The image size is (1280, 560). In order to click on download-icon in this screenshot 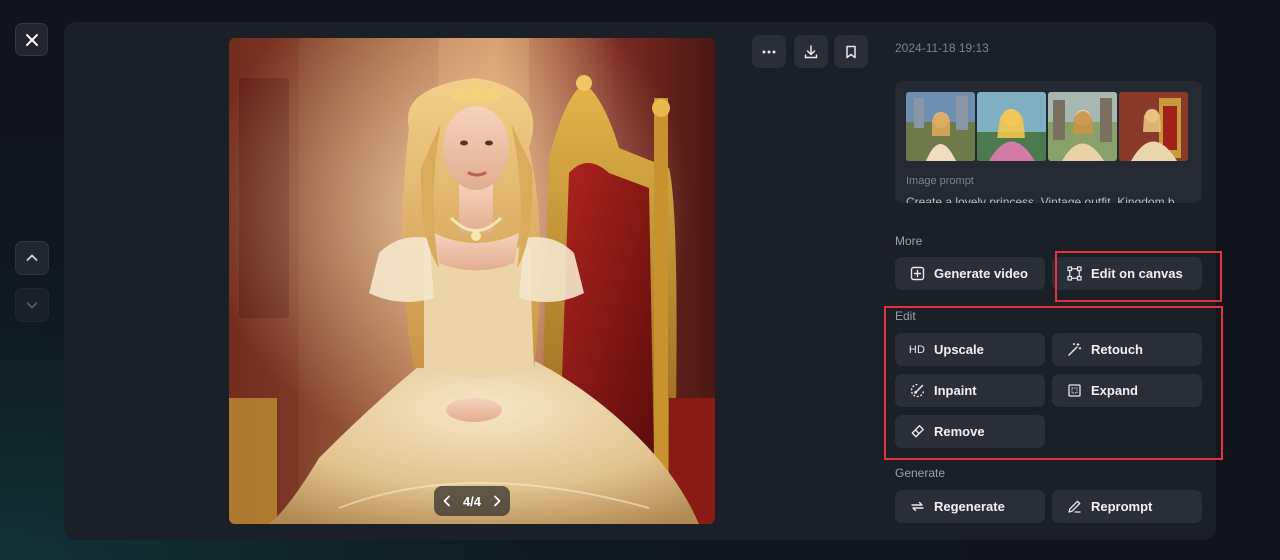, I will do `click(811, 51)`.